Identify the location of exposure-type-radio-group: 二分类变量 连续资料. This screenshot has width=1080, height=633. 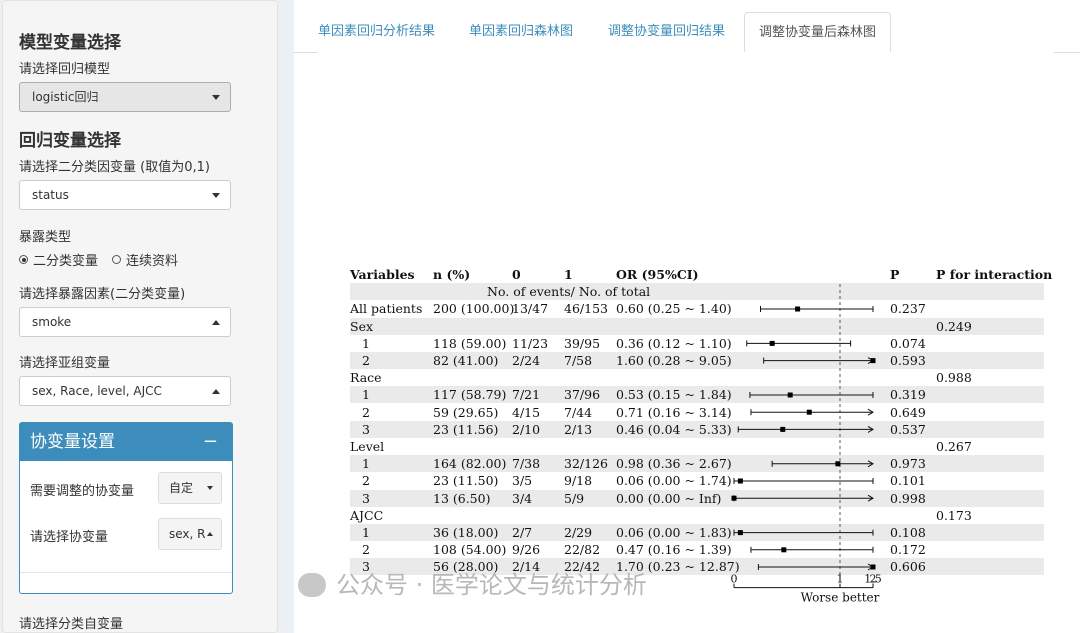
(98, 259).